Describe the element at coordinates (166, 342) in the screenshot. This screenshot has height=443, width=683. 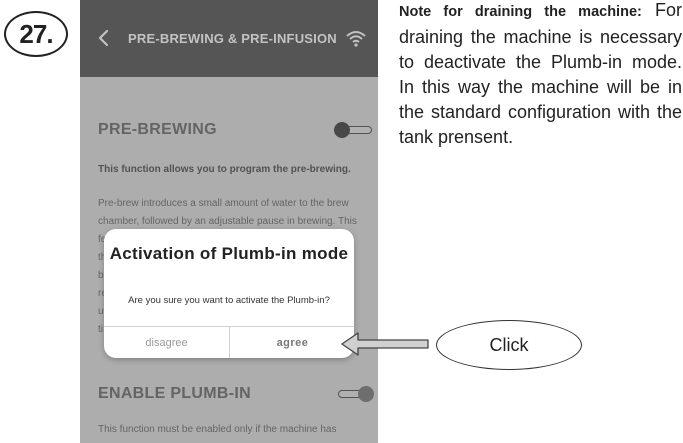
I see `disagree-button: disagree` at that location.